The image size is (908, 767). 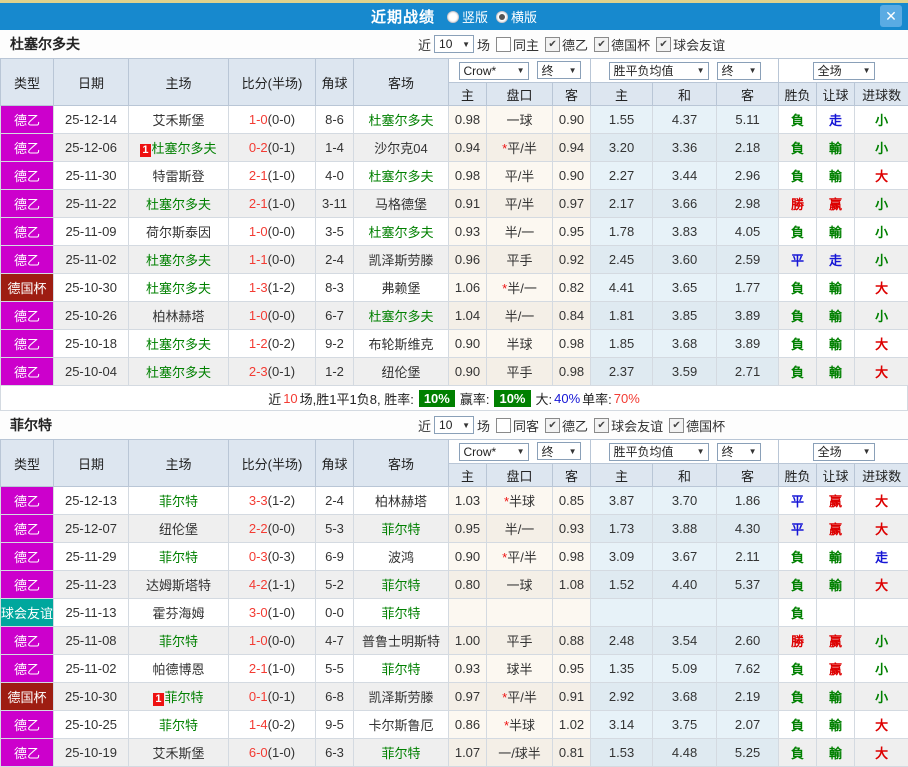 I want to click on home-team-cell: 菲尔特, so click(x=179, y=725).